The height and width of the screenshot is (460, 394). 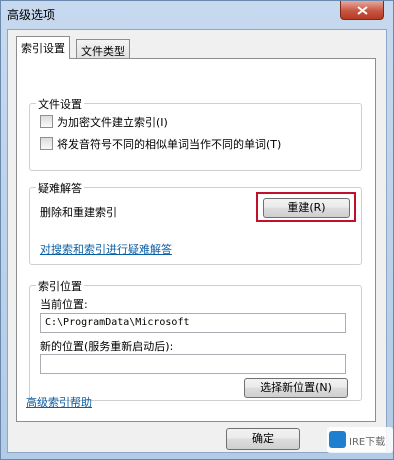 I want to click on group-title: 索引位置, so click(x=60, y=286).